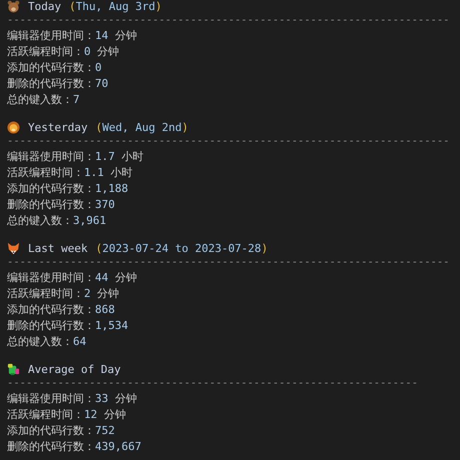 The height and width of the screenshot is (460, 460). What do you see at coordinates (55, 68) in the screenshot?
I see `stat-line: 添加的代码行数：0` at bounding box center [55, 68].